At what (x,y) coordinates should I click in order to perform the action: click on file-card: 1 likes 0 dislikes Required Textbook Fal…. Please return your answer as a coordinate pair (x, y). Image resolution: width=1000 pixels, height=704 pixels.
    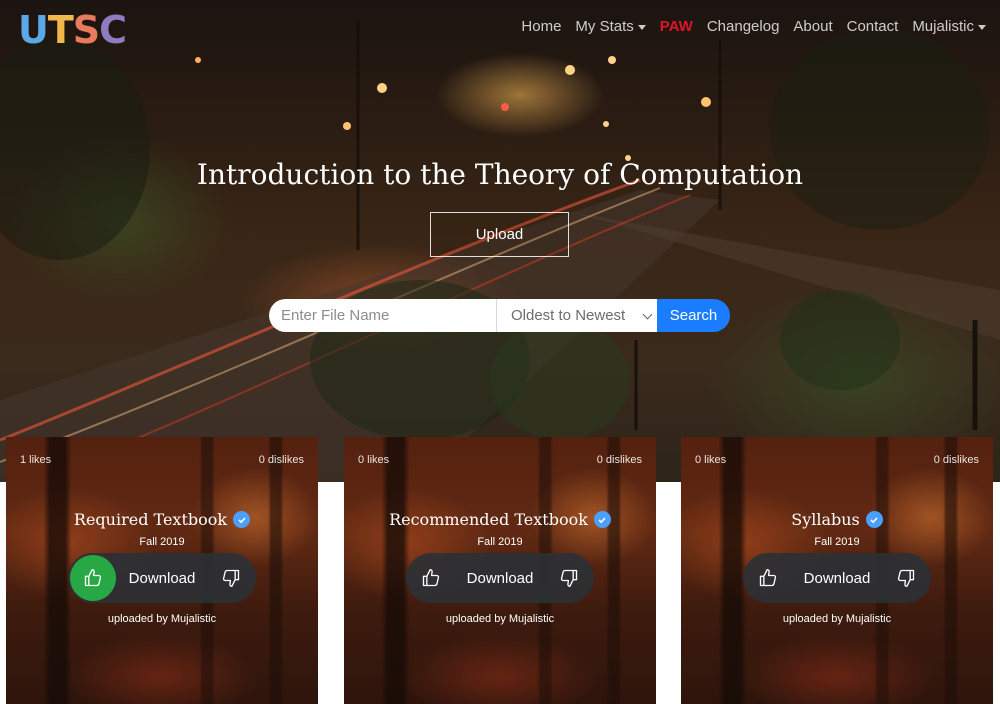
    Looking at the image, I should click on (162, 570).